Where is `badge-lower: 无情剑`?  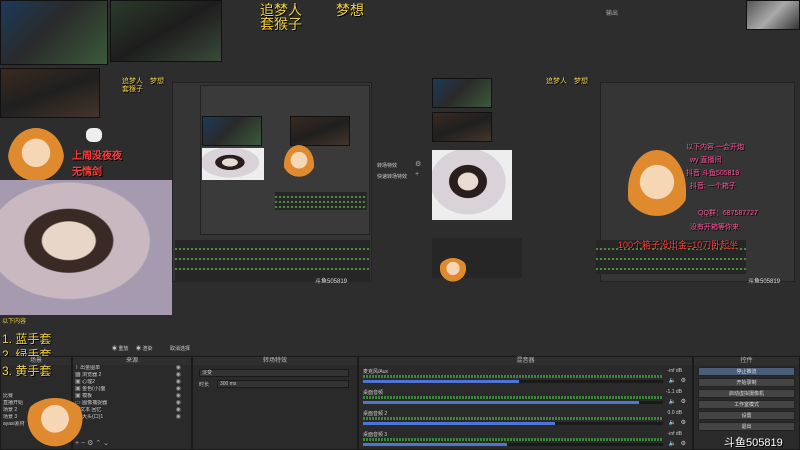
badge-lower: 无情剑 is located at coordinates (87, 172).